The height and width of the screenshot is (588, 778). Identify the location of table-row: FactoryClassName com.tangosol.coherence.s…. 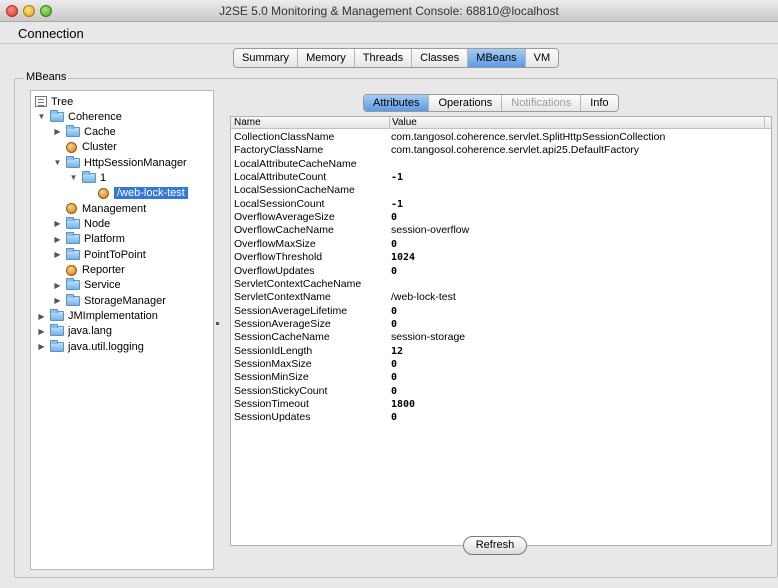
(501, 150).